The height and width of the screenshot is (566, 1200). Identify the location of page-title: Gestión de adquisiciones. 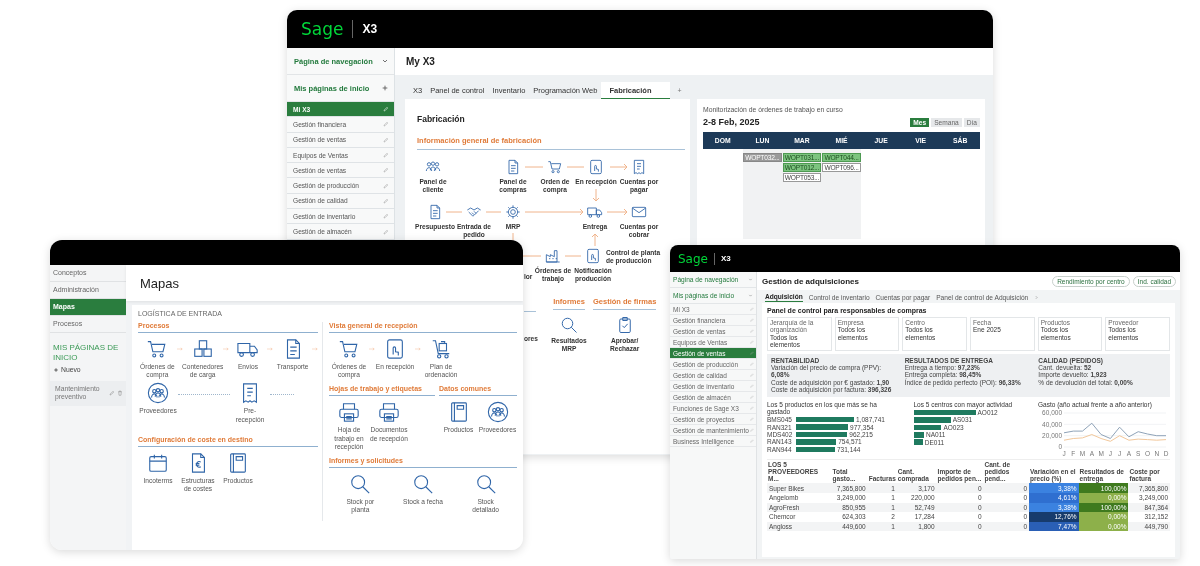
(810, 281).